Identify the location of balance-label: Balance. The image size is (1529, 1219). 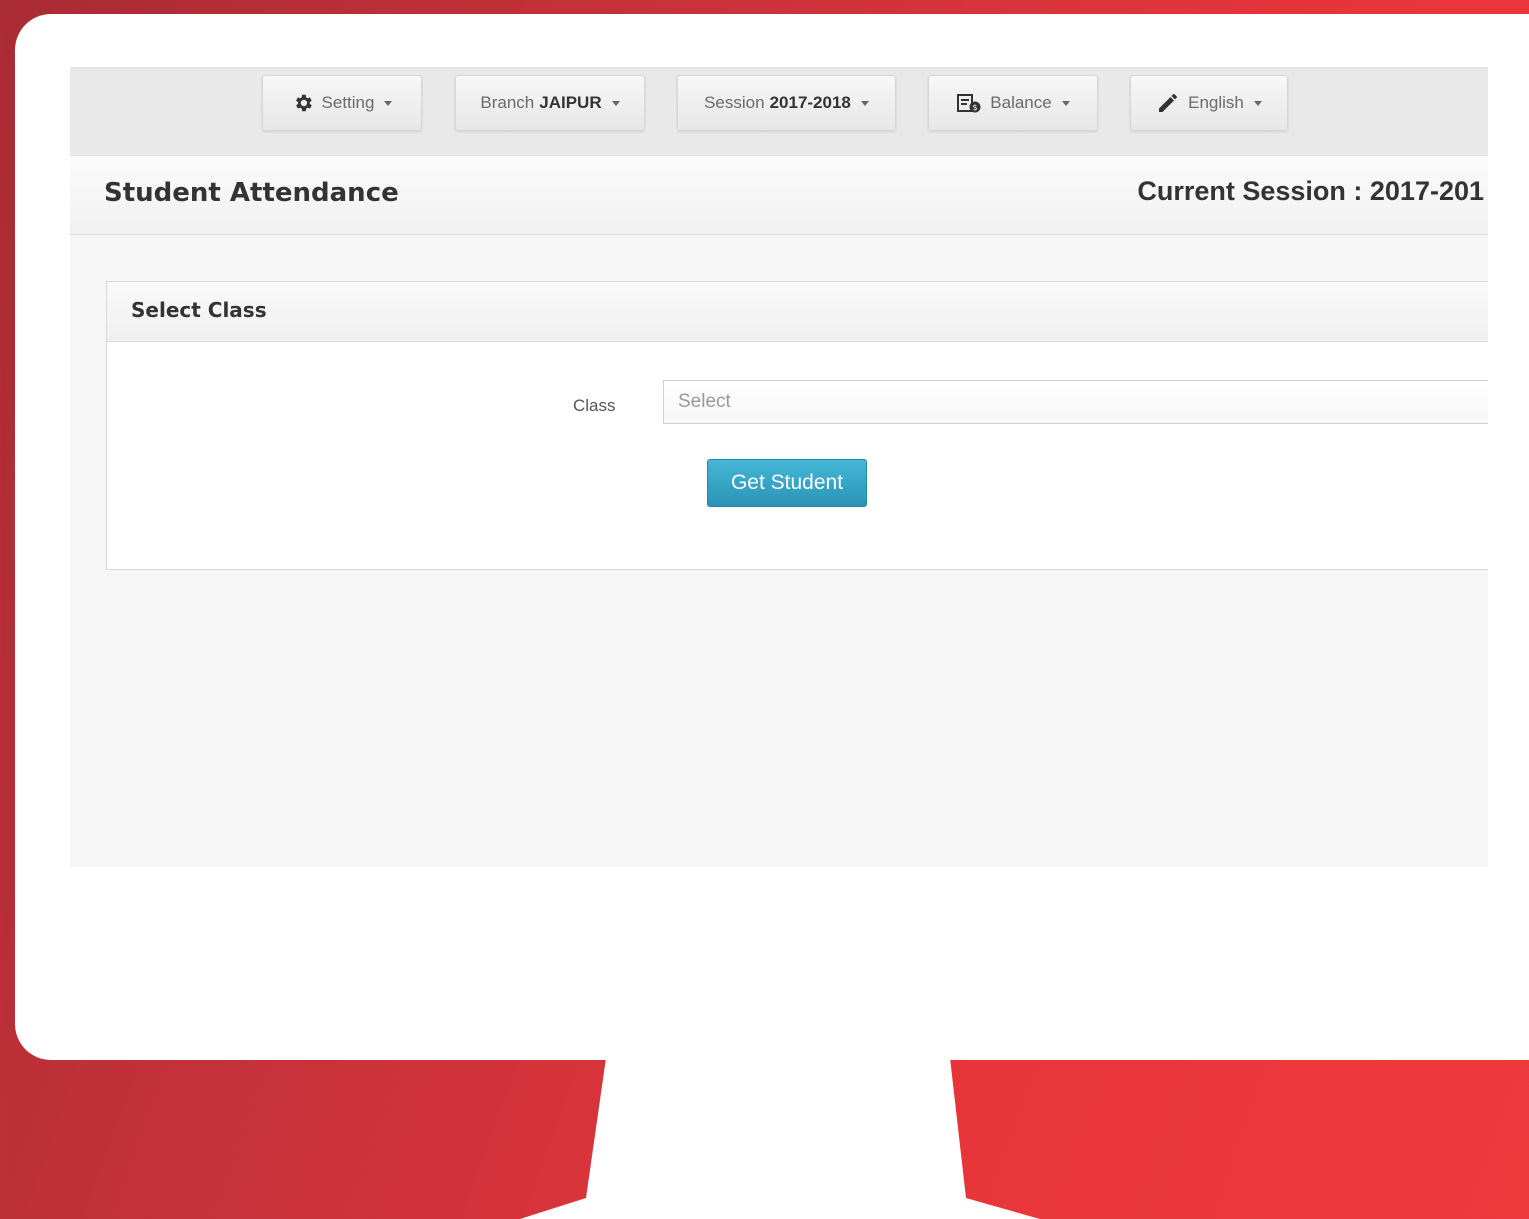
(1021, 102).